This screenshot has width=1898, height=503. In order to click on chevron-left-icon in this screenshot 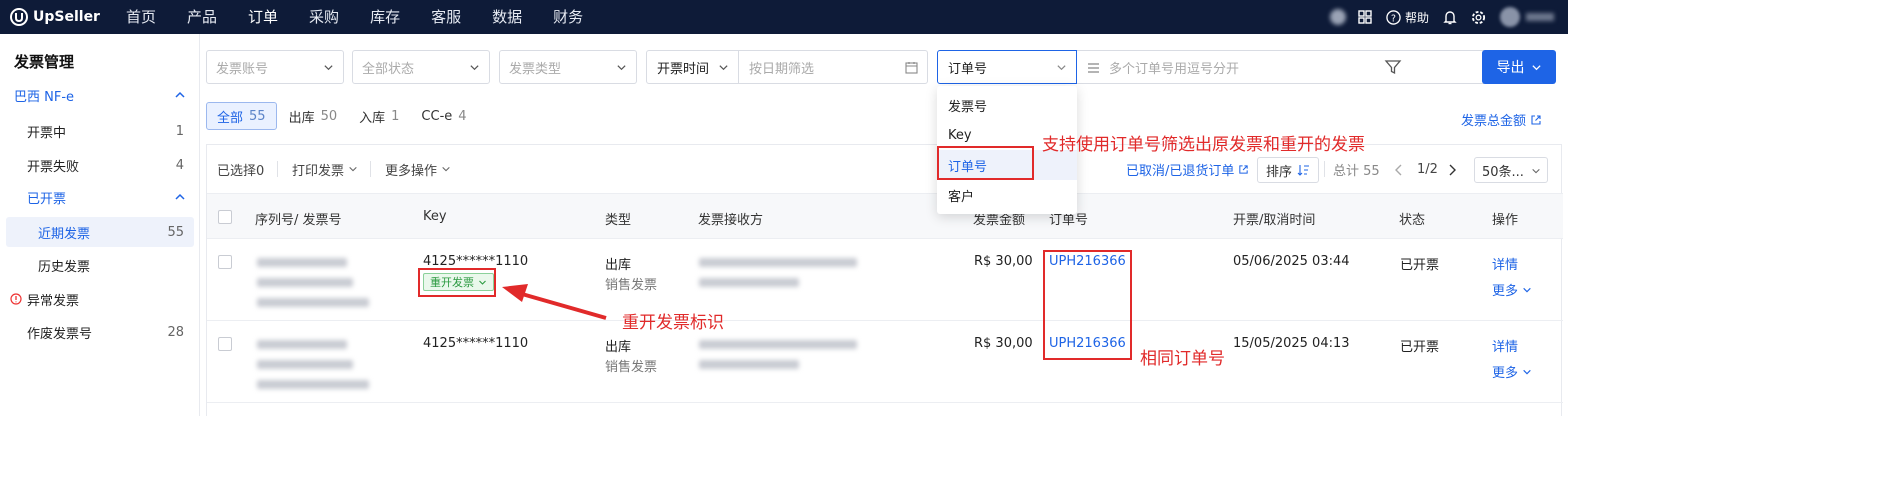, I will do `click(1399, 170)`.